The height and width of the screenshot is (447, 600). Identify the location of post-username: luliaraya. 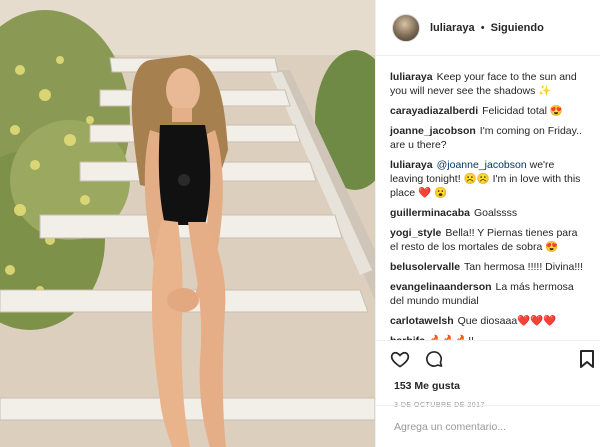
(452, 28).